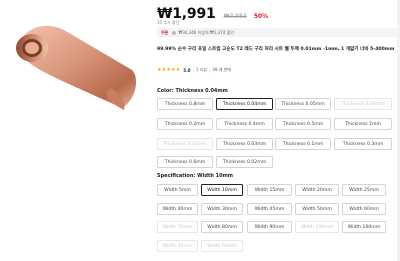 Image resolution: width=400 pixels, height=261 pixels. What do you see at coordinates (303, 144) in the screenshot?
I see `thickness-option: Thickness 0.1mm` at bounding box center [303, 144].